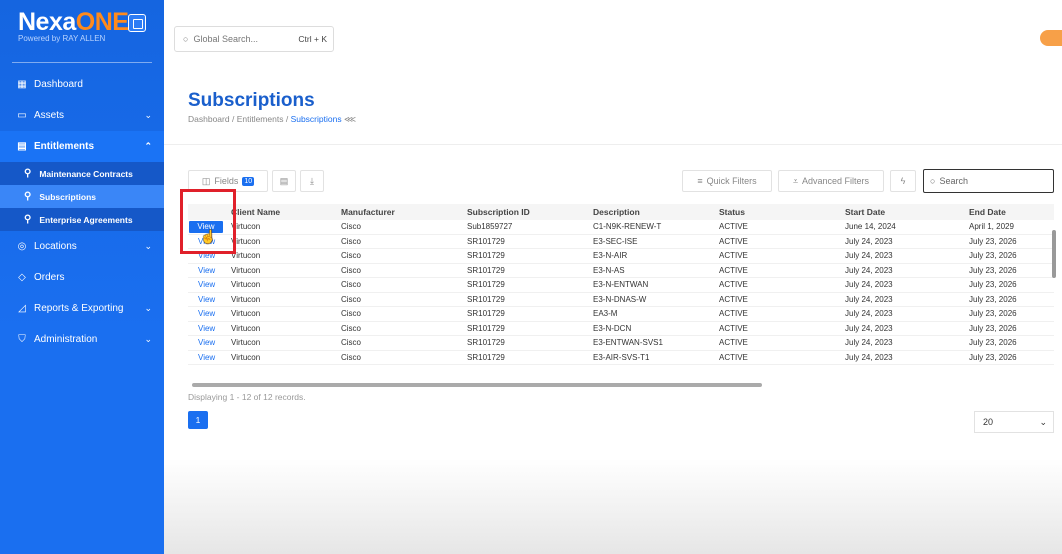 The image size is (1062, 554). What do you see at coordinates (610, 256) in the screenshot?
I see `description-cell: E3-N-AIR` at bounding box center [610, 256].